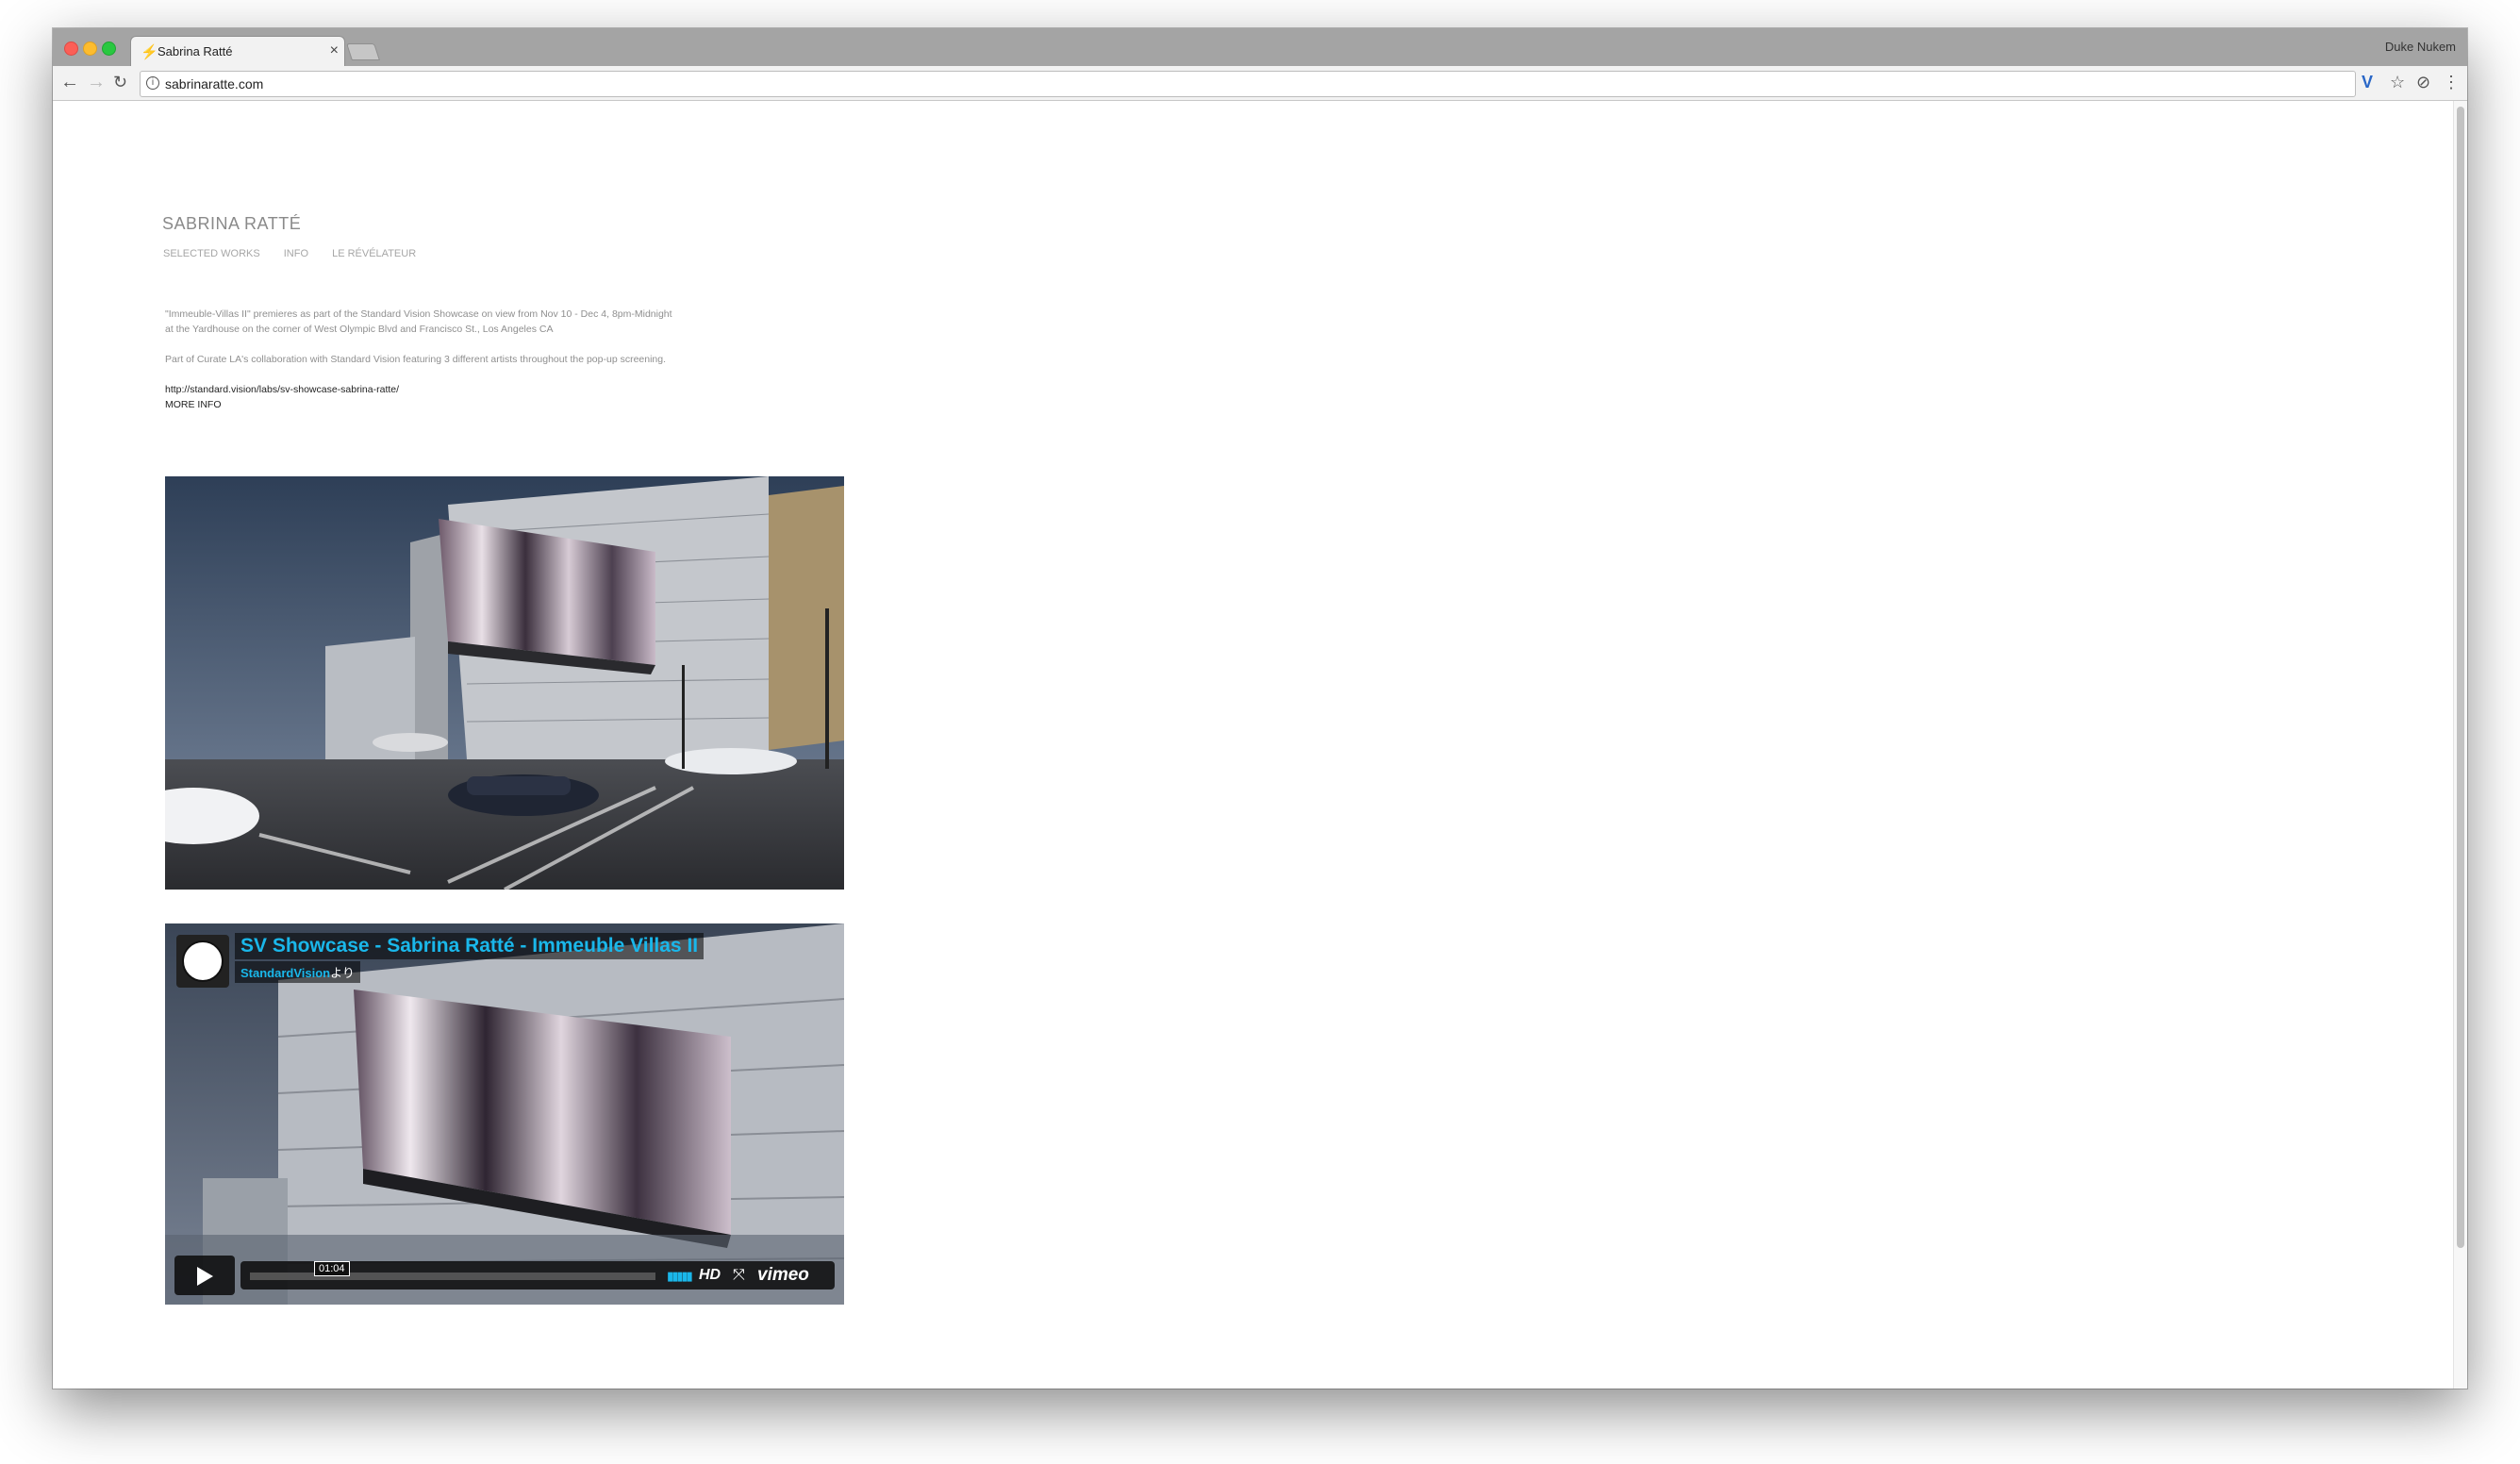 The width and height of the screenshot is (2520, 1464). Describe the element at coordinates (739, 1275) in the screenshot. I see `fullscreen-icon: ⤧` at that location.